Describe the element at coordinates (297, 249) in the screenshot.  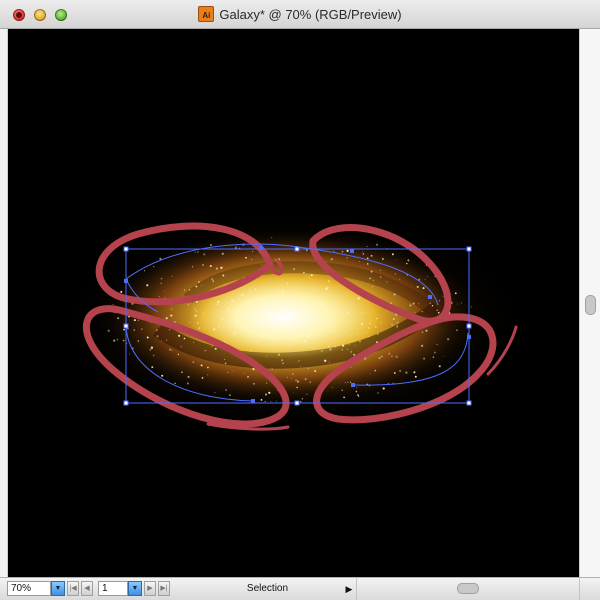
I see `handle-top-middle` at that location.